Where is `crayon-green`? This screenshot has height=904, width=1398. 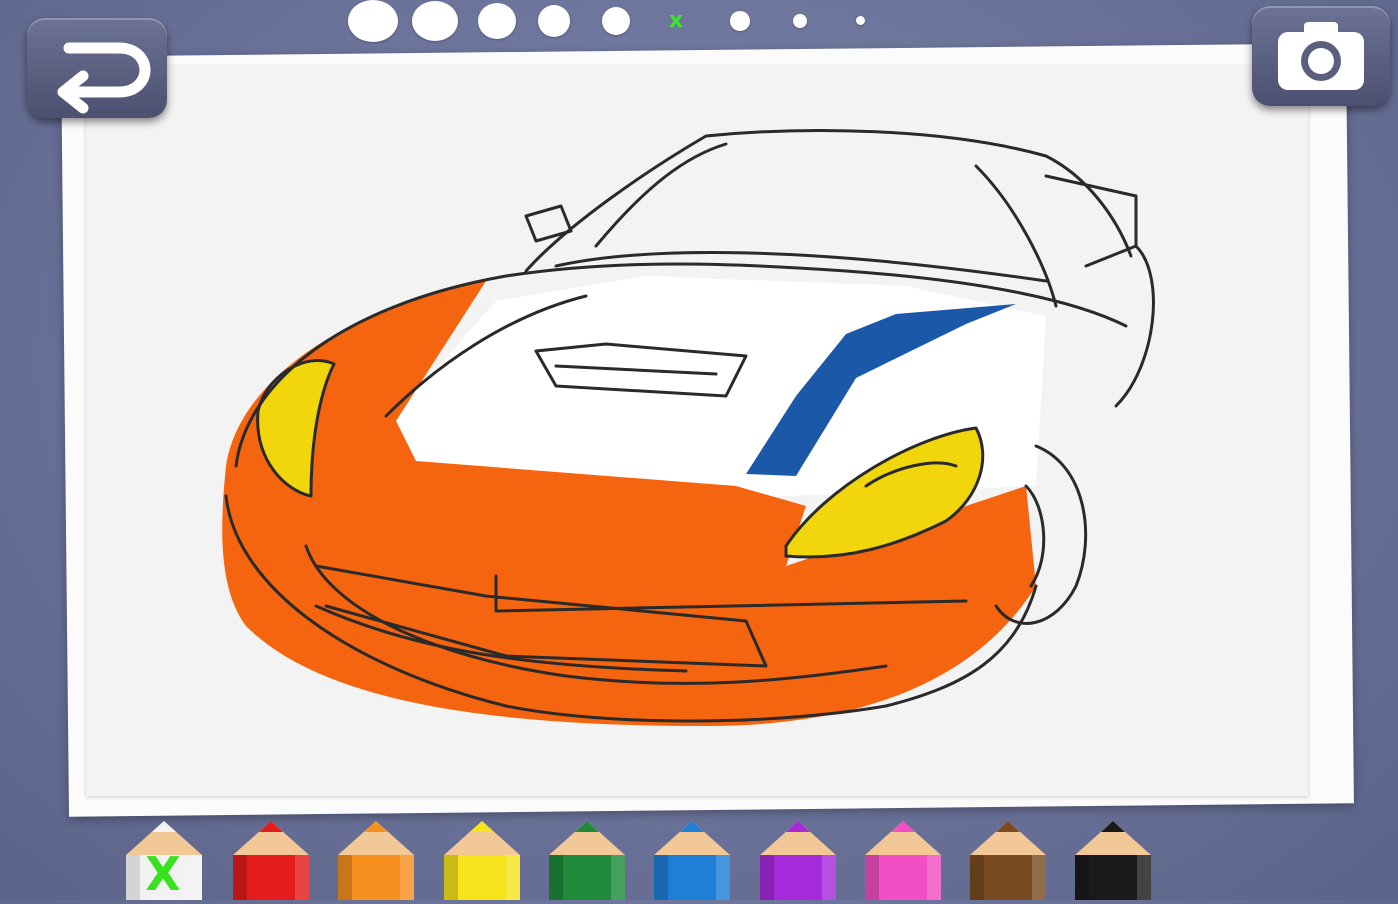
crayon-green is located at coordinates (587, 857).